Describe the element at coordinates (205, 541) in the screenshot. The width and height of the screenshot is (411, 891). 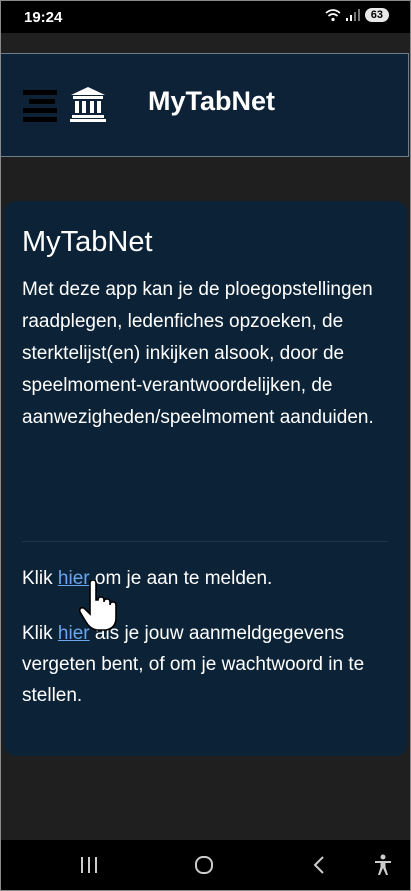
I see `divider` at that location.